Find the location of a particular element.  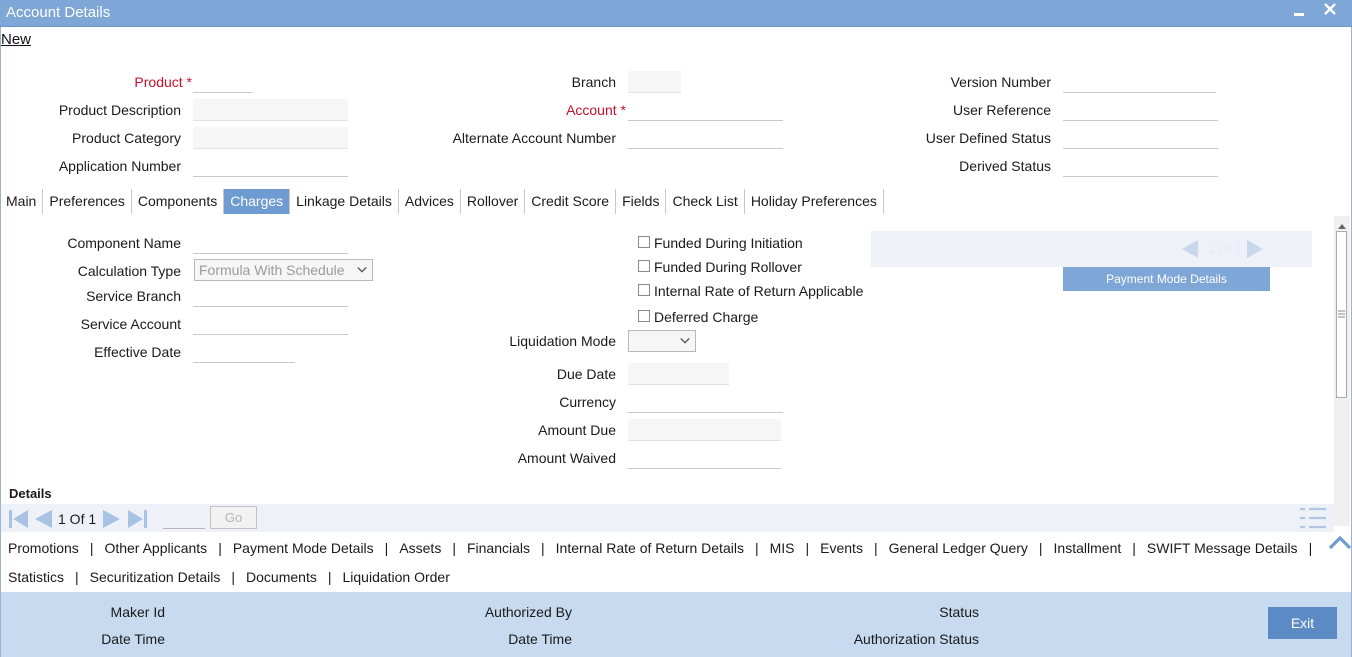

promotions-link: Promotions is located at coordinates (43, 548).